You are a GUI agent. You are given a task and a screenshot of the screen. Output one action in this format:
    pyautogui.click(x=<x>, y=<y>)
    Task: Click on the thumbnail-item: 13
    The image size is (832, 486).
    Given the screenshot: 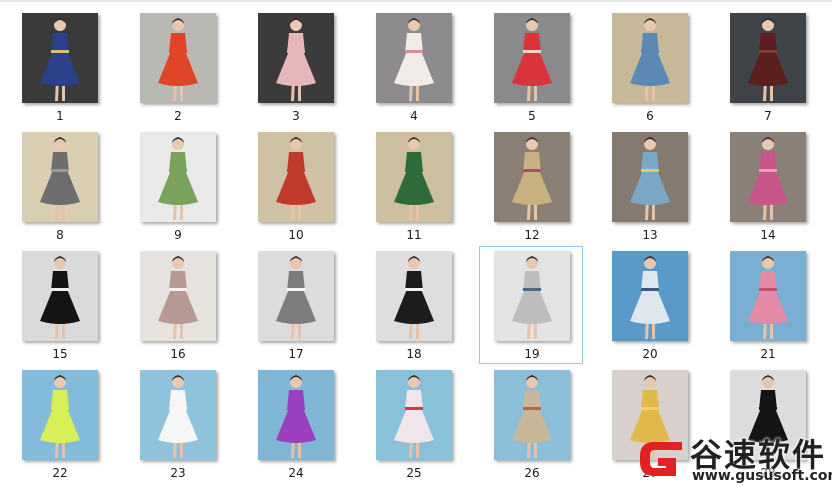 What is the action you would take?
    pyautogui.click(x=649, y=186)
    